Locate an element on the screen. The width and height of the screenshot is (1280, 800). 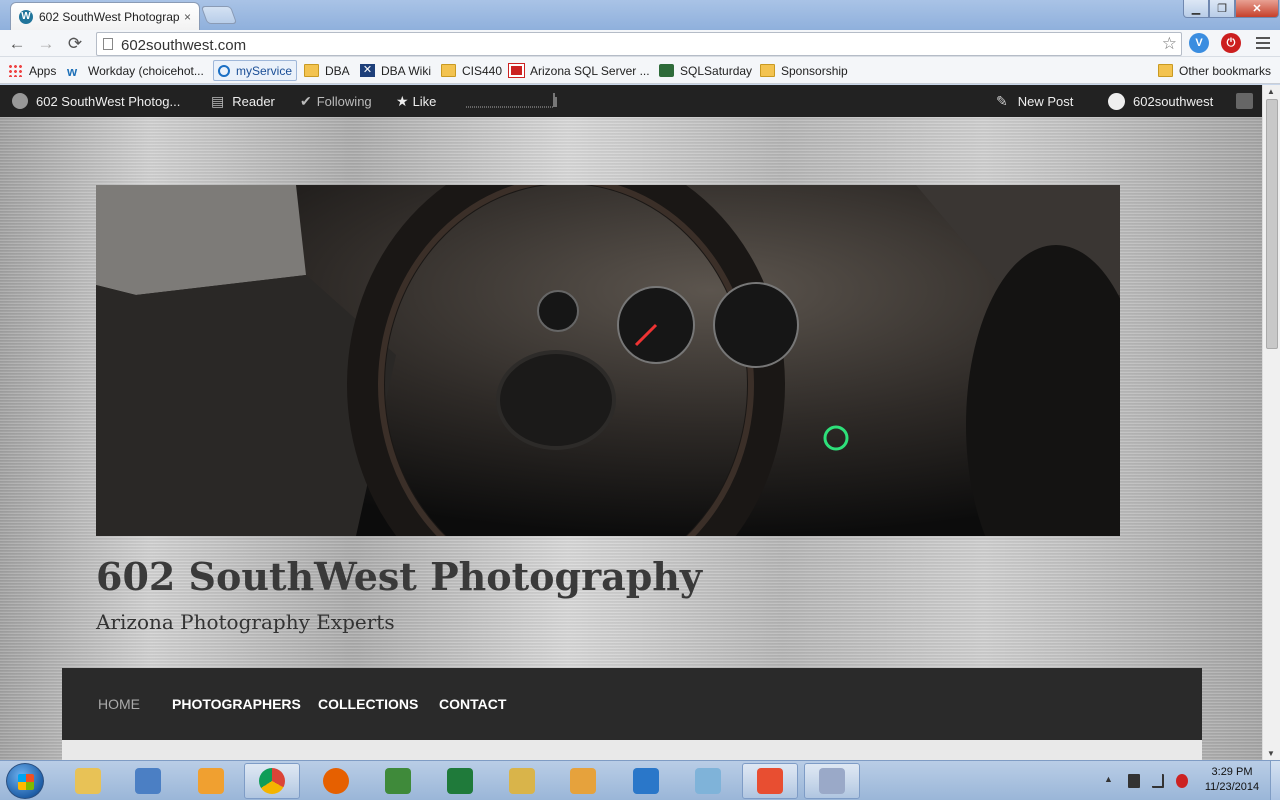
site-tagline: Arizona Photography Experts is located at coordinates (245, 622).